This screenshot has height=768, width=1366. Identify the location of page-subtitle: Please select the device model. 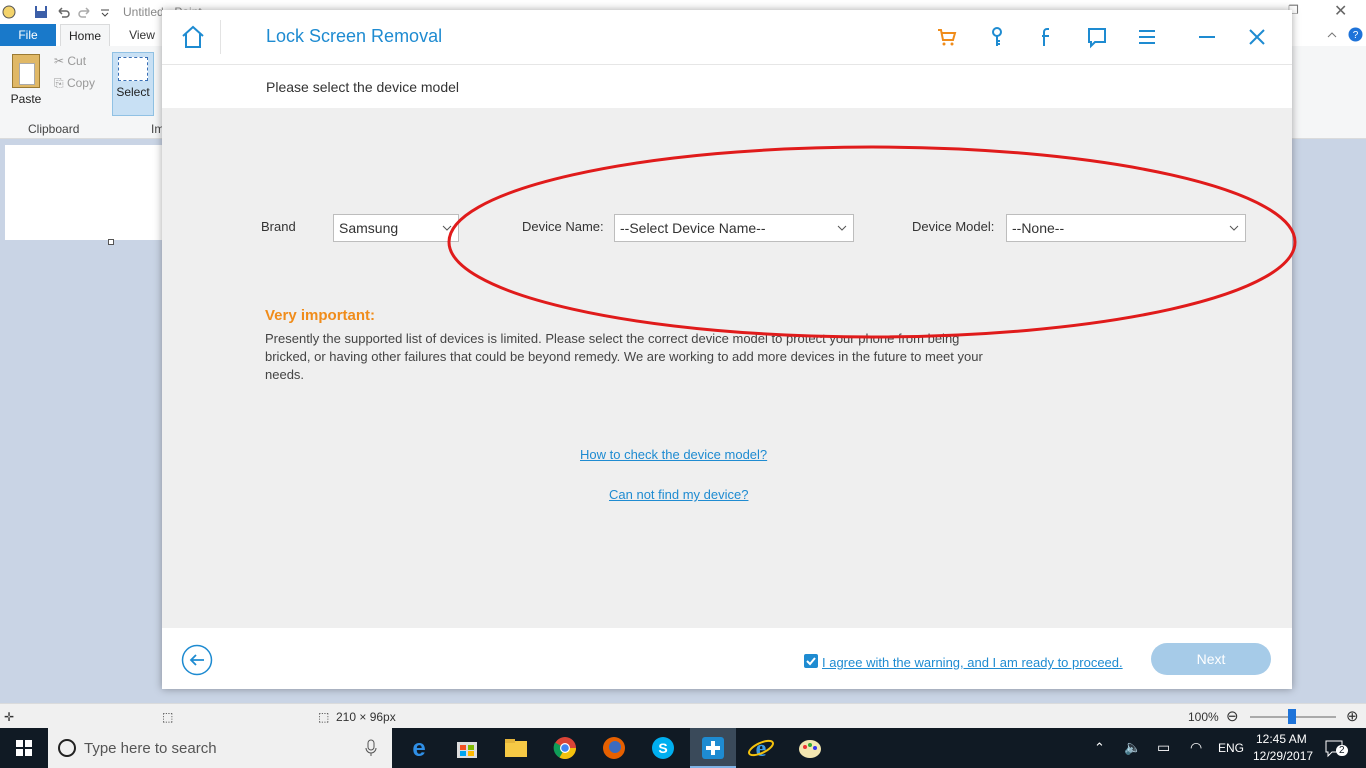
(362, 87).